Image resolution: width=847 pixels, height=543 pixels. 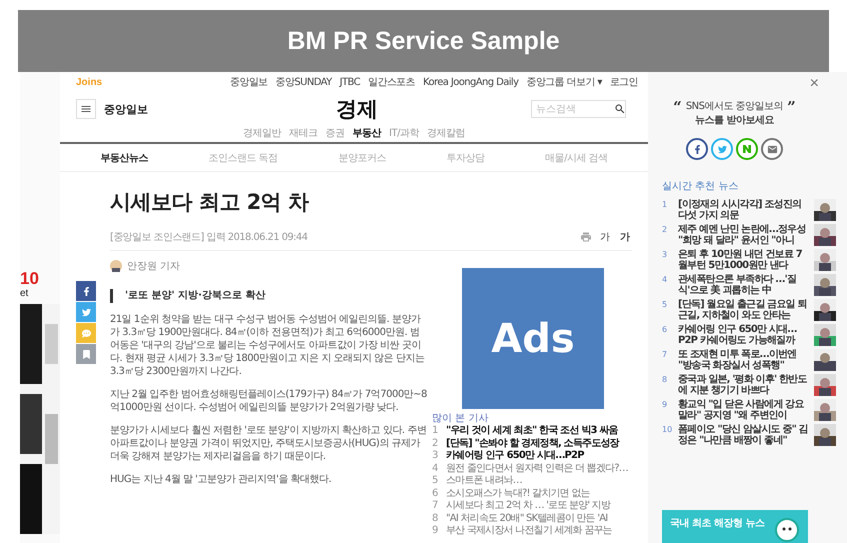 What do you see at coordinates (249, 82) in the screenshot?
I see `top-link: 중앙일보` at bounding box center [249, 82].